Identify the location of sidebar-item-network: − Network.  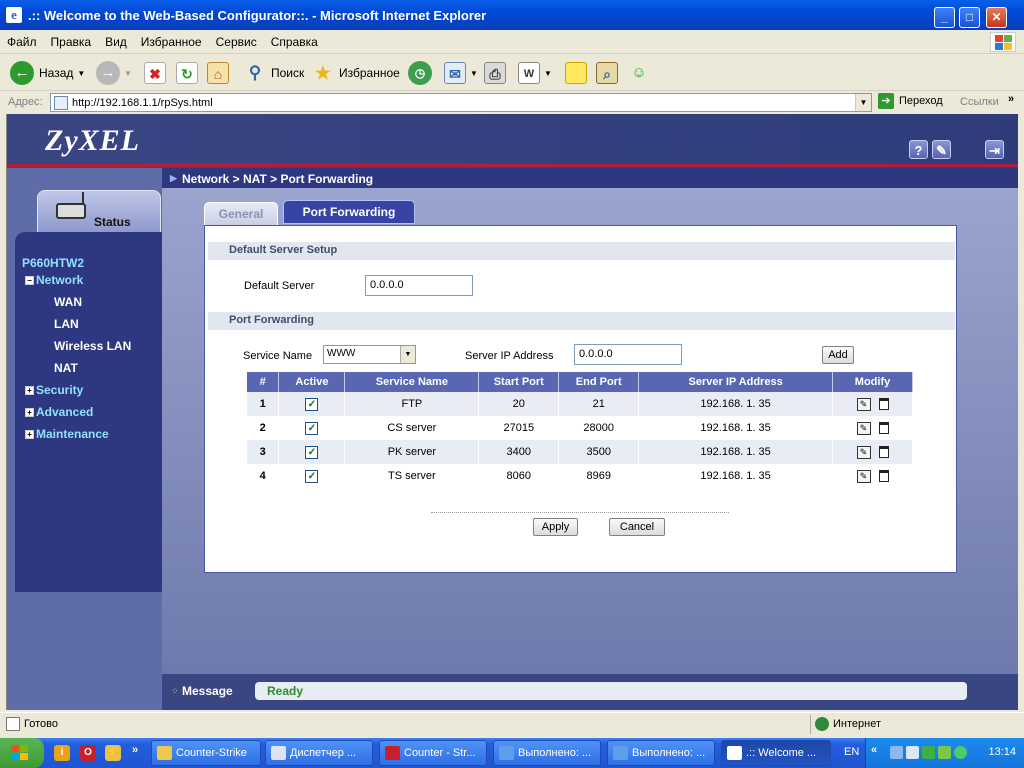
(54, 280).